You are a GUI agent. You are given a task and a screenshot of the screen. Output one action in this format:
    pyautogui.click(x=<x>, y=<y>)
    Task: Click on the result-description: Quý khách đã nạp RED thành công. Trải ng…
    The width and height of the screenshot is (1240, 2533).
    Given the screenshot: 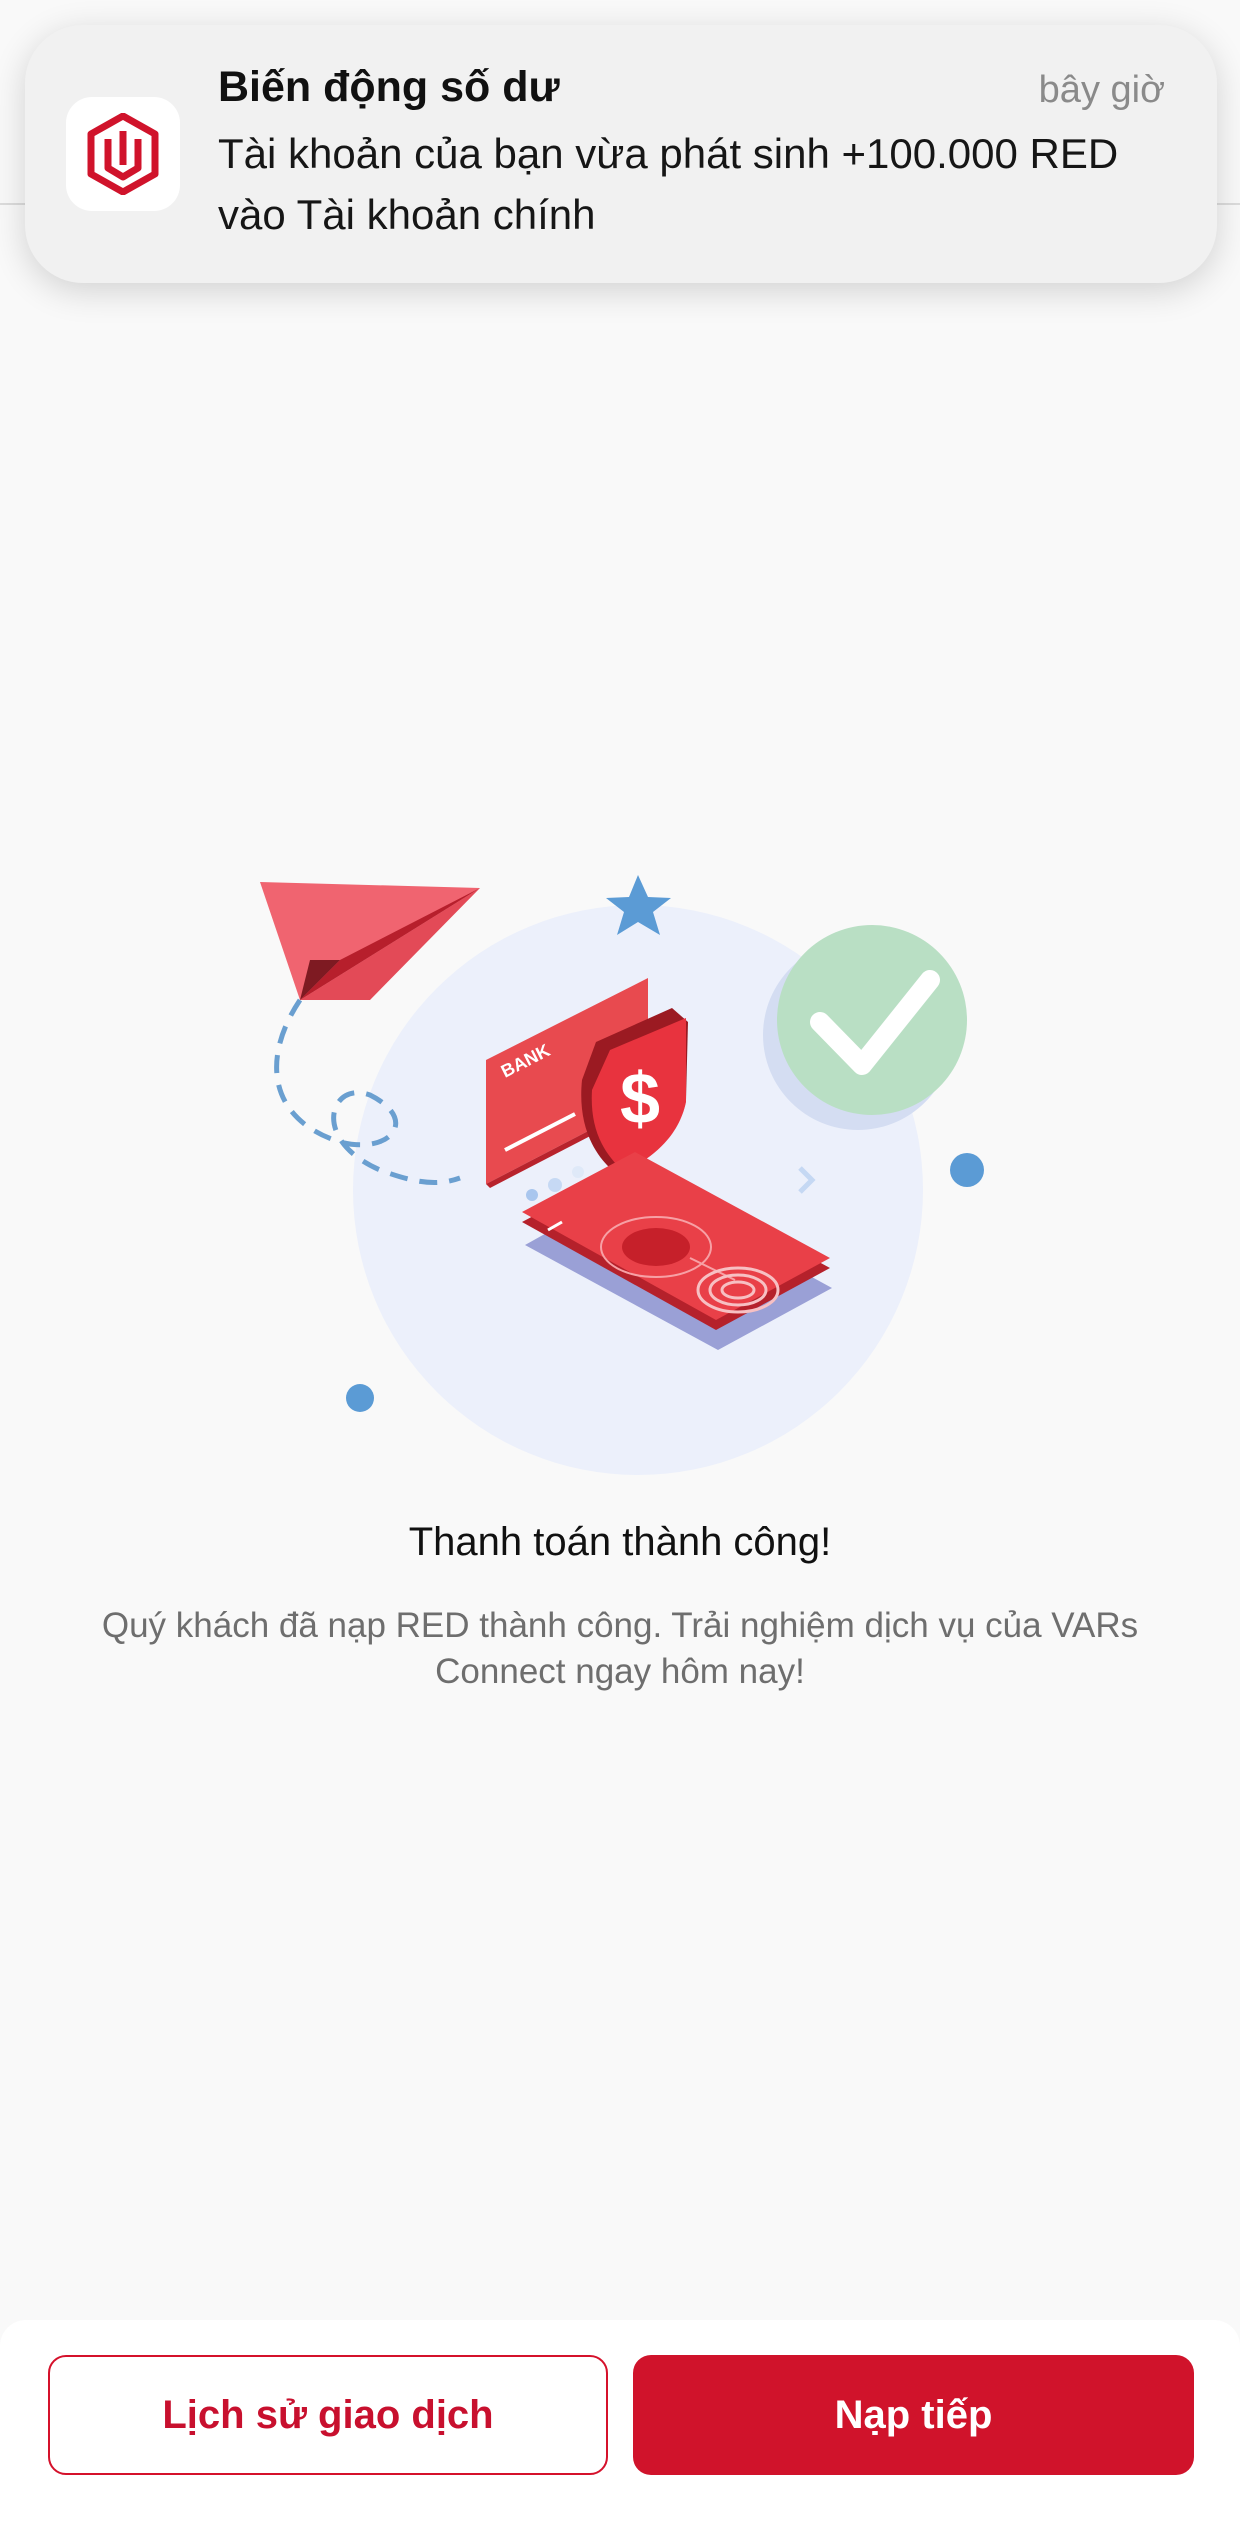 What is the action you would take?
    pyautogui.click(x=620, y=1648)
    